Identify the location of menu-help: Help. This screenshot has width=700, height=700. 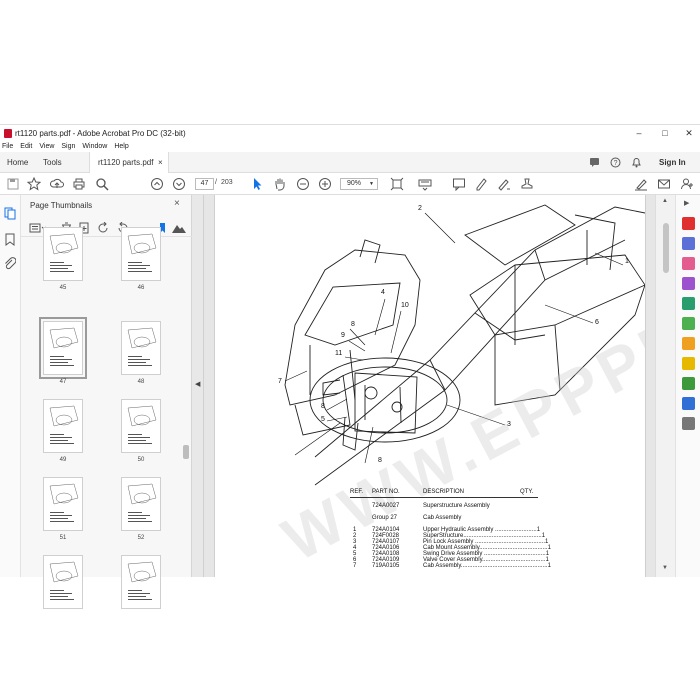
(121, 146).